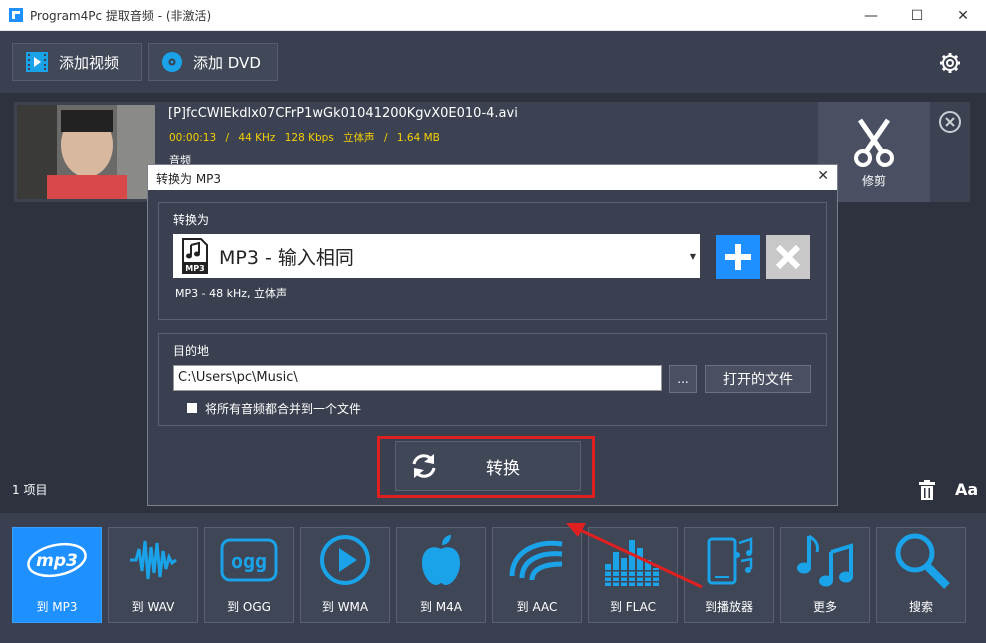  Describe the element at coordinates (440, 607) in the screenshot. I see `format-label: 到 M4A` at that location.